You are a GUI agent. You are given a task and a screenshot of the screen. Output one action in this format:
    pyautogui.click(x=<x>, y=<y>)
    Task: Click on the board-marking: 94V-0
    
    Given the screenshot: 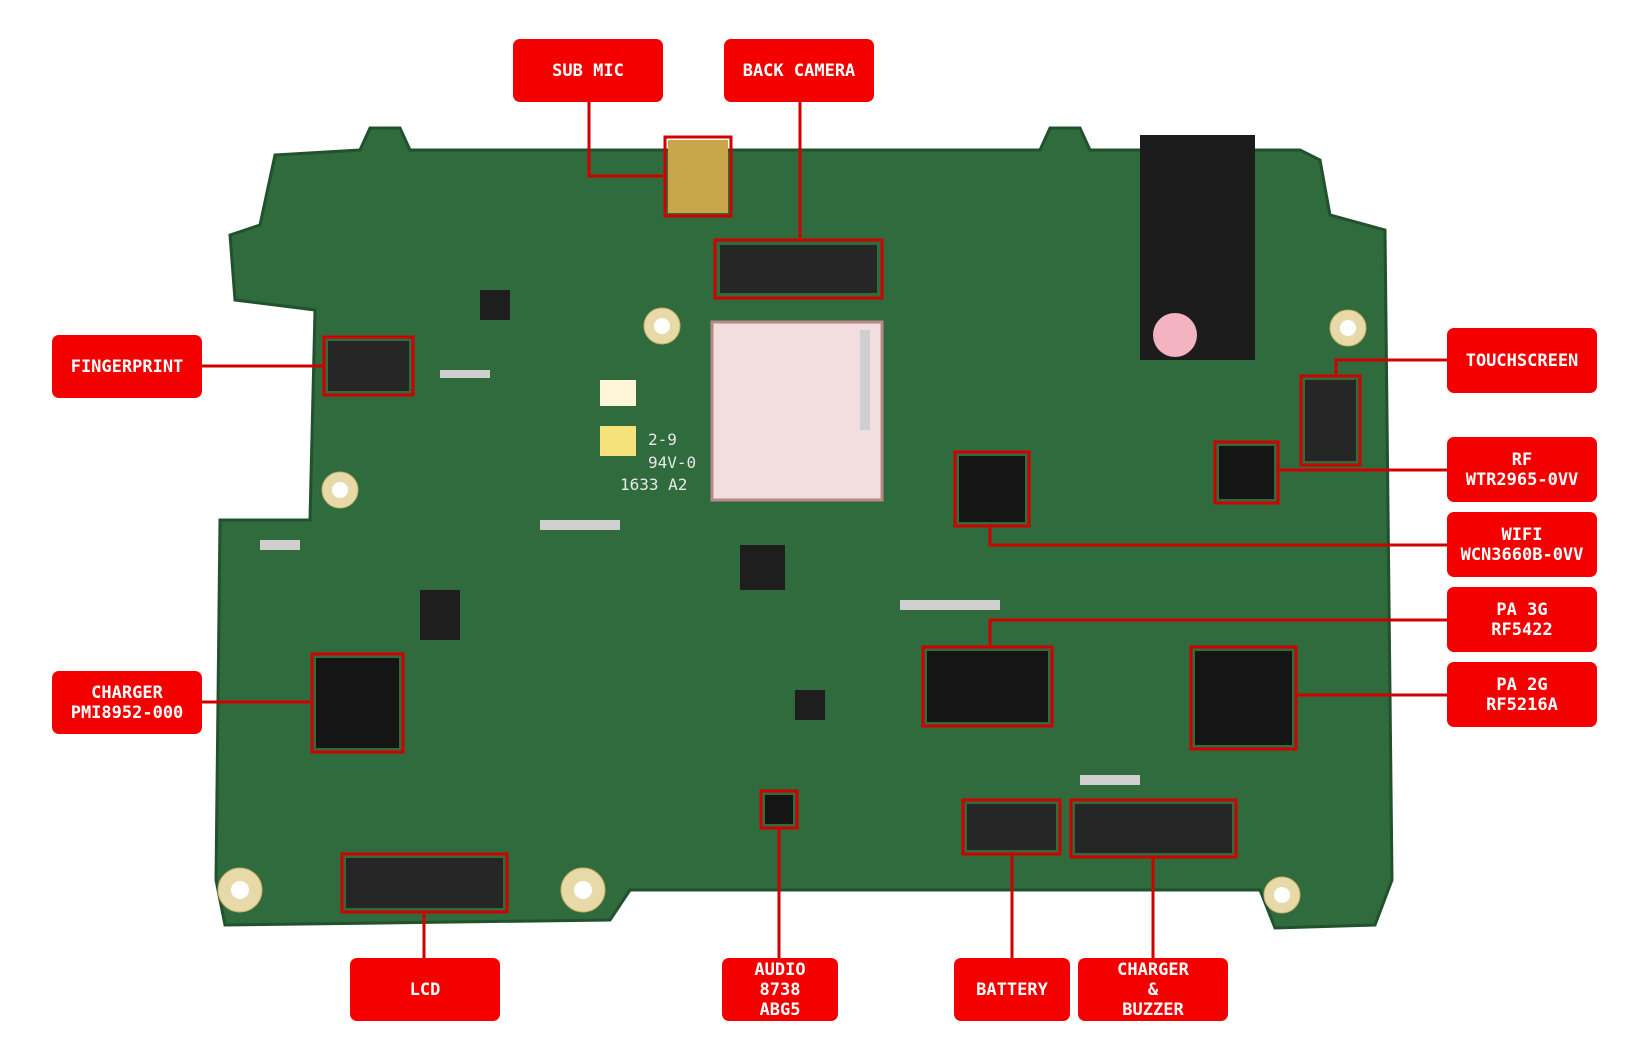 What is the action you would take?
    pyautogui.click(x=672, y=462)
    